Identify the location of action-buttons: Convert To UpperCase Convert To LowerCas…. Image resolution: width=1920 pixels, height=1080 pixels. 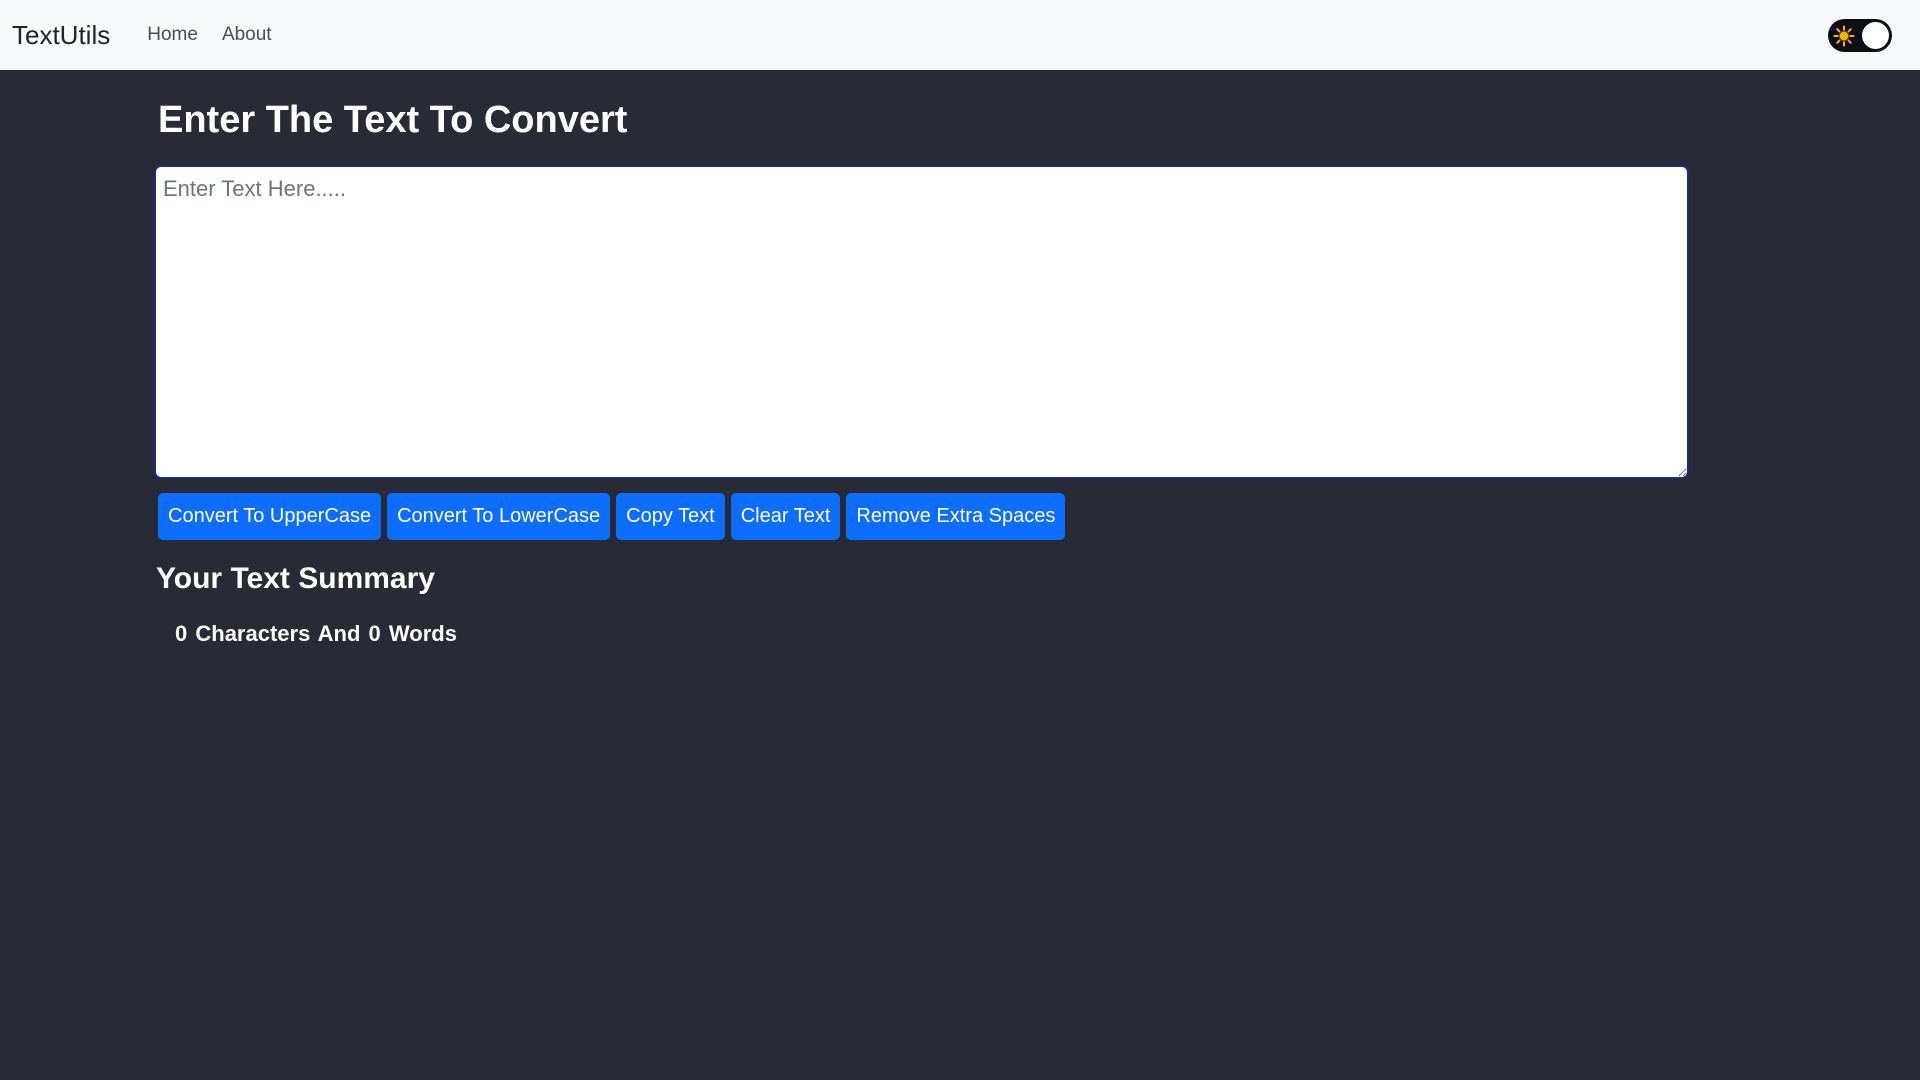
(923, 516).